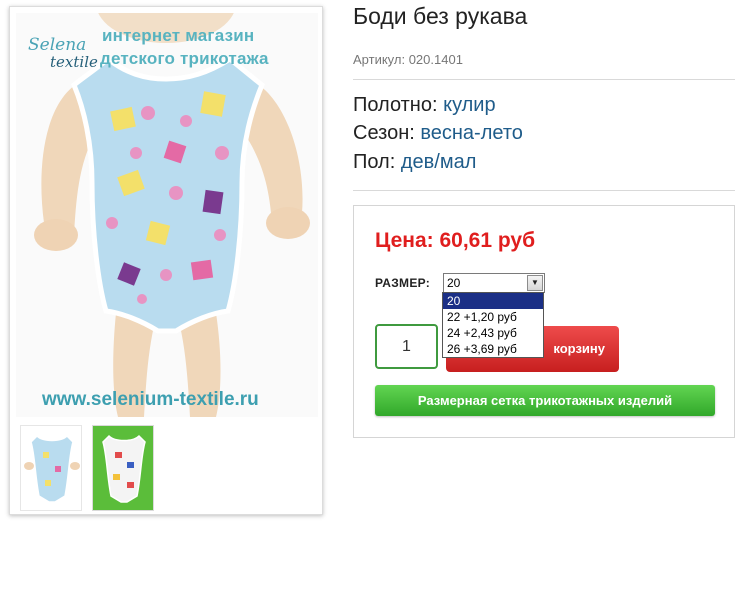 The width and height of the screenshot is (752, 604). Describe the element at coordinates (384, 133) in the screenshot. I see `attribute-label: Сезон:` at that location.